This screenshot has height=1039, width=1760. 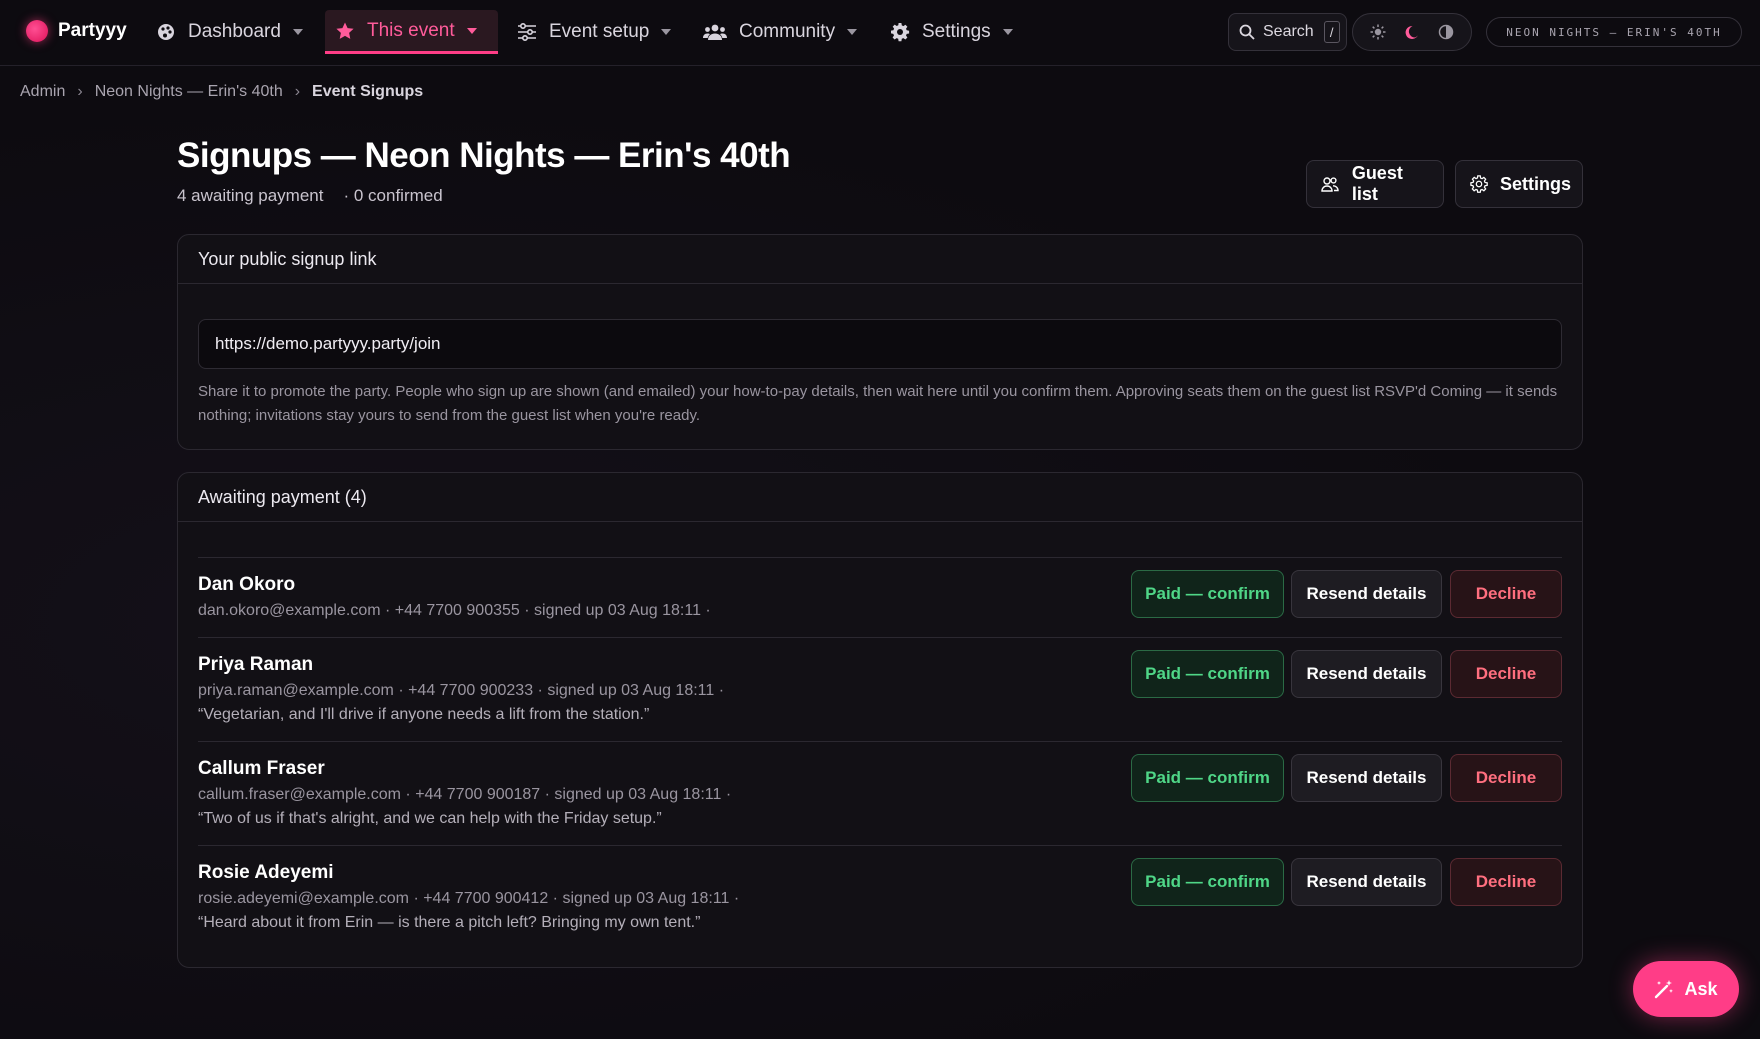 What do you see at coordinates (393, 195) in the screenshot?
I see `confirmed-count: · 0 confirmed` at bounding box center [393, 195].